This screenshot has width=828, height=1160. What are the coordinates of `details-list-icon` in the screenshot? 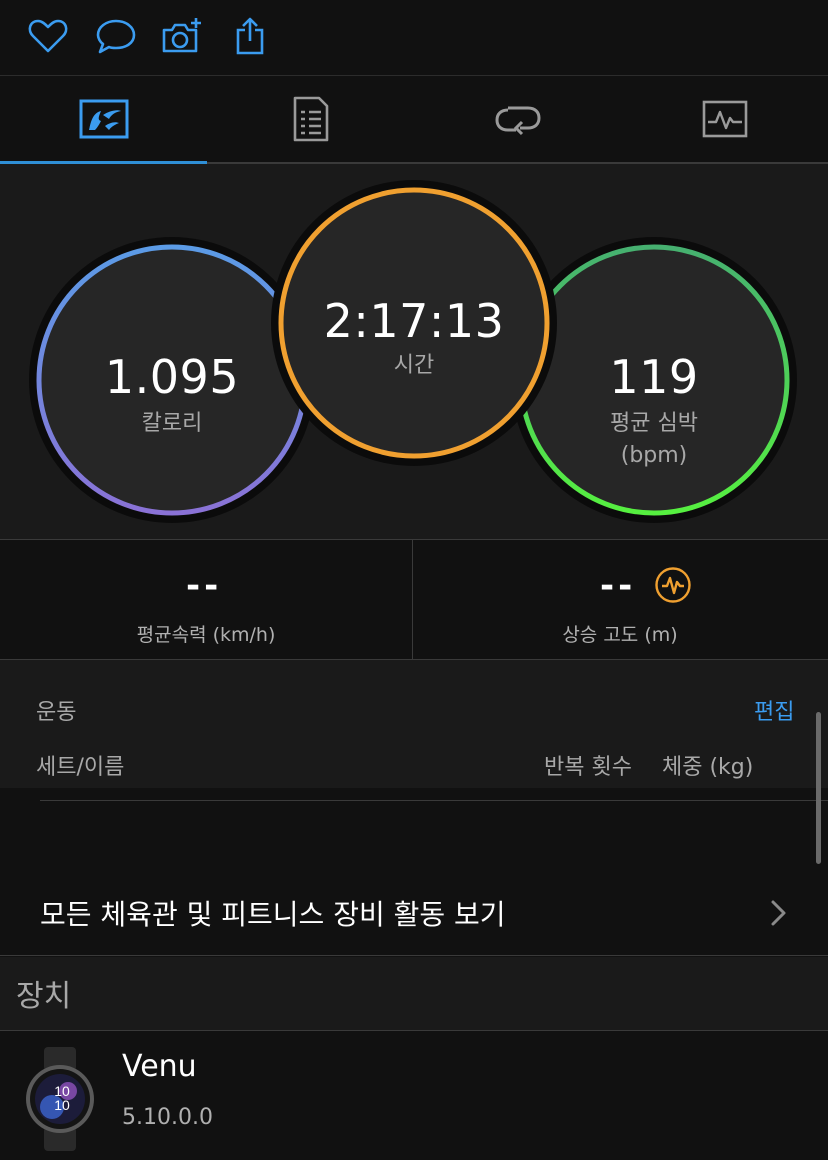 It's located at (310, 119).